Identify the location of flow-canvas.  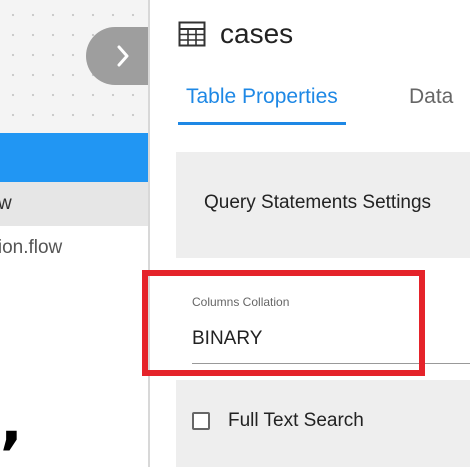
(74, 66).